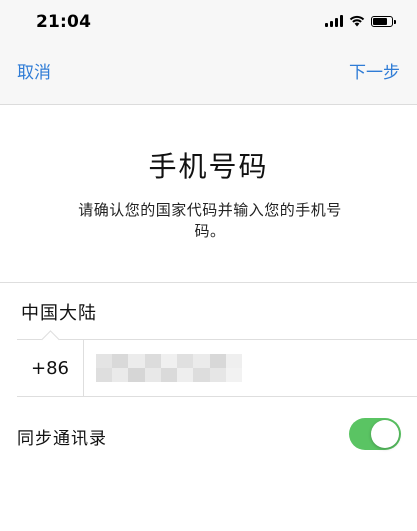 Image resolution: width=417 pixels, height=531 pixels. What do you see at coordinates (383, 21) in the screenshot?
I see `battery-icon` at bounding box center [383, 21].